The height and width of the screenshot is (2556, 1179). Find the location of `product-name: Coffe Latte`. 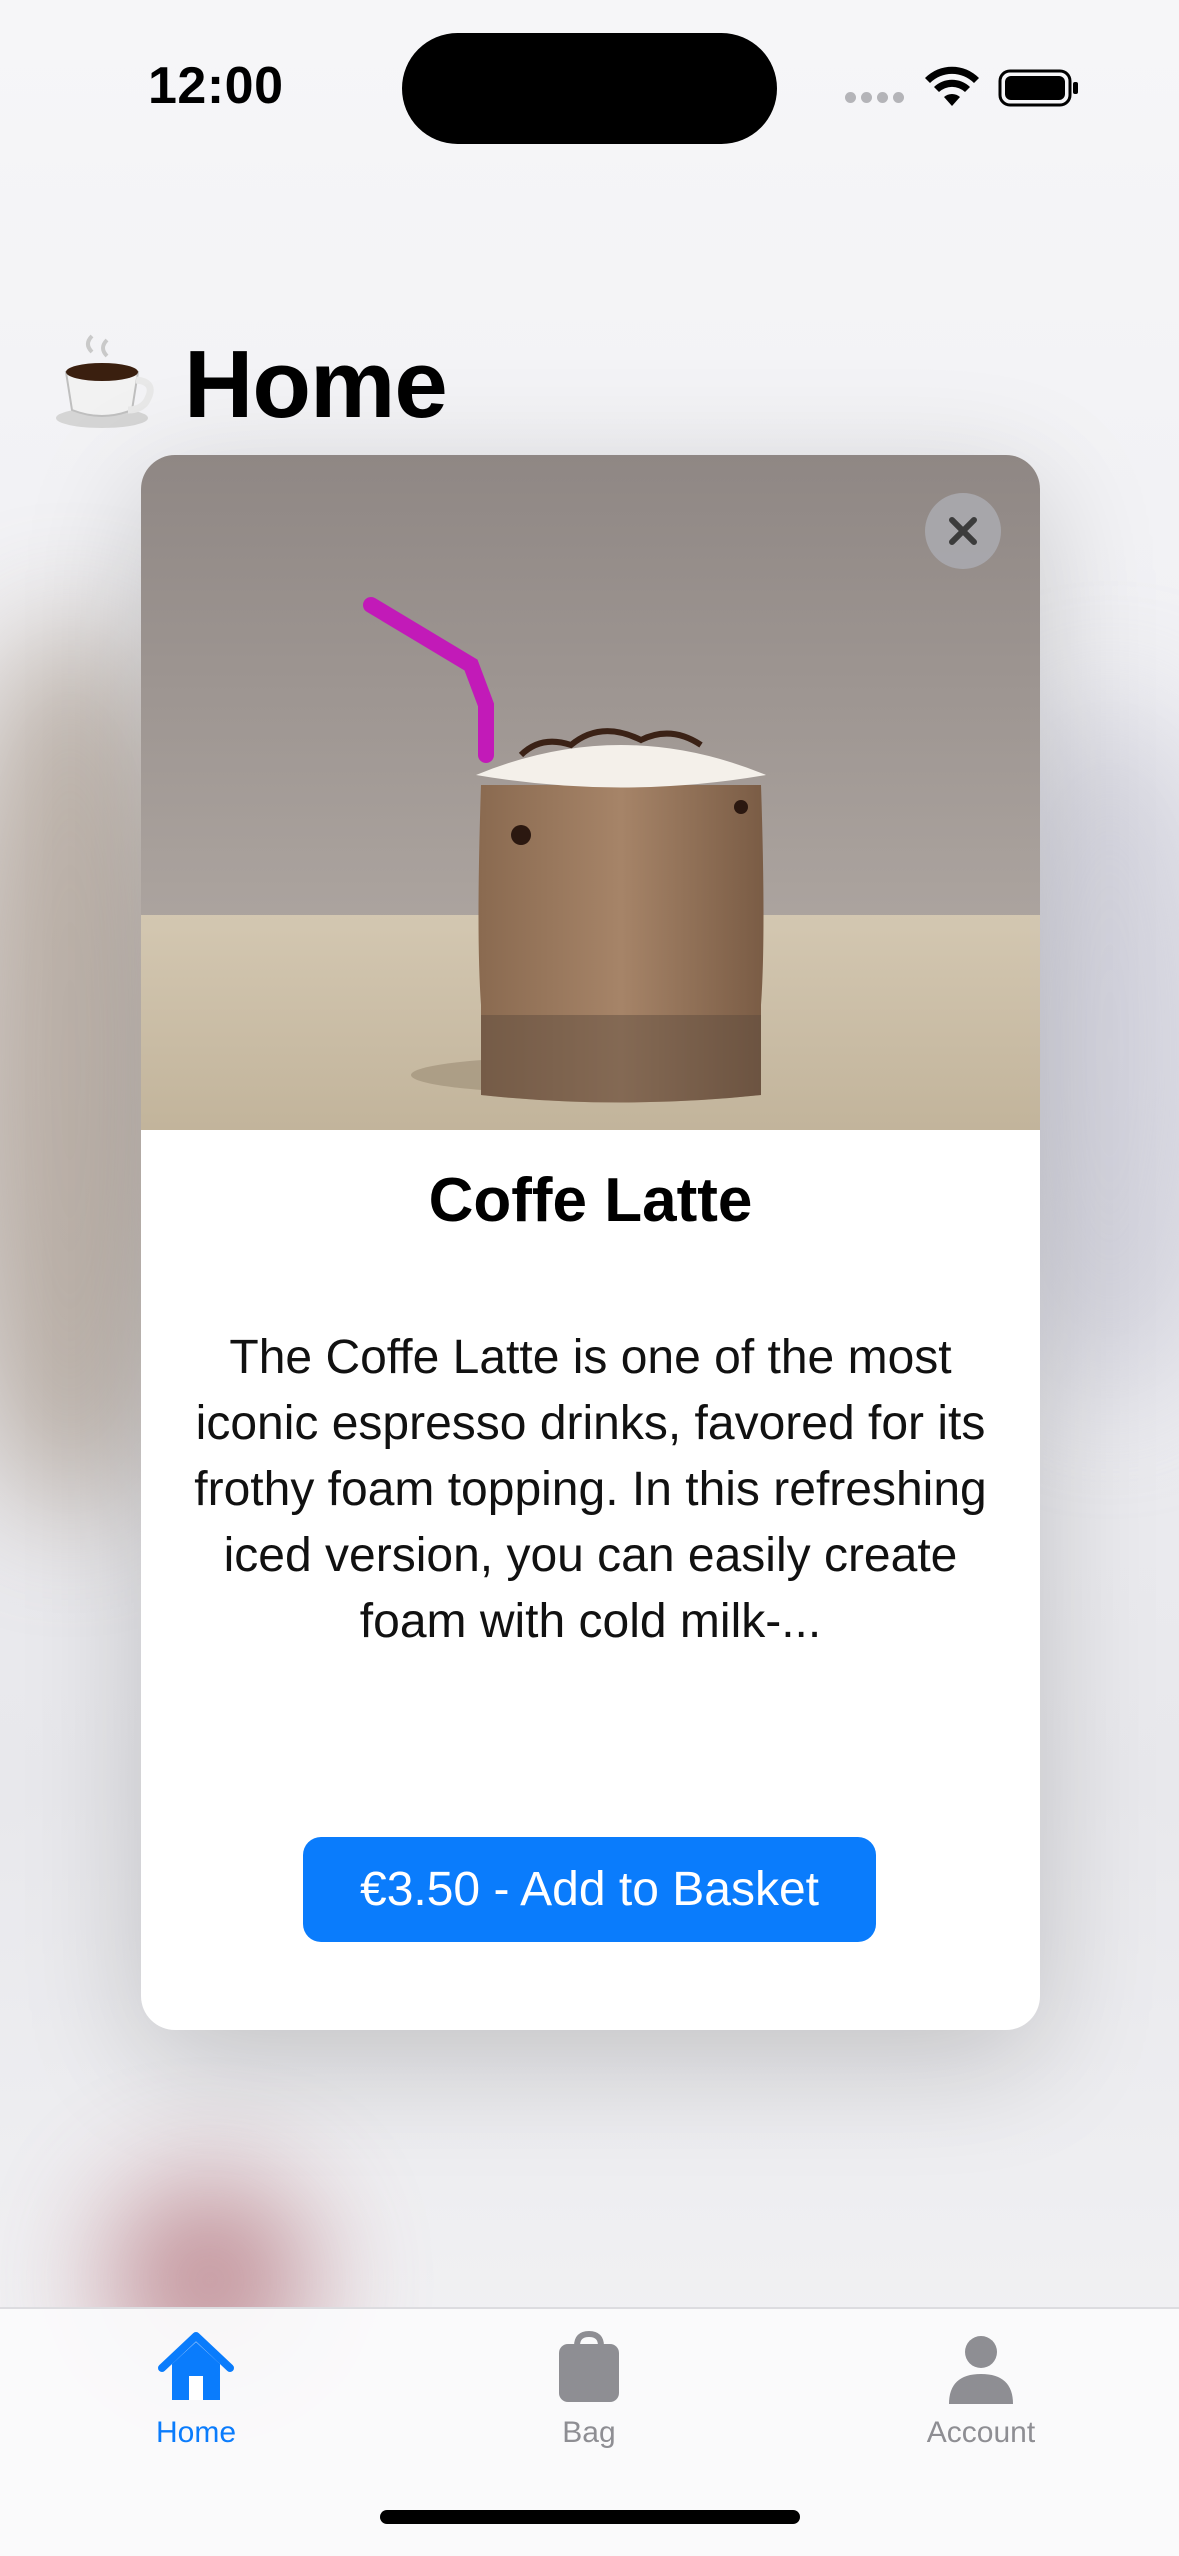

product-name: Coffe Latte is located at coordinates (590, 1200).